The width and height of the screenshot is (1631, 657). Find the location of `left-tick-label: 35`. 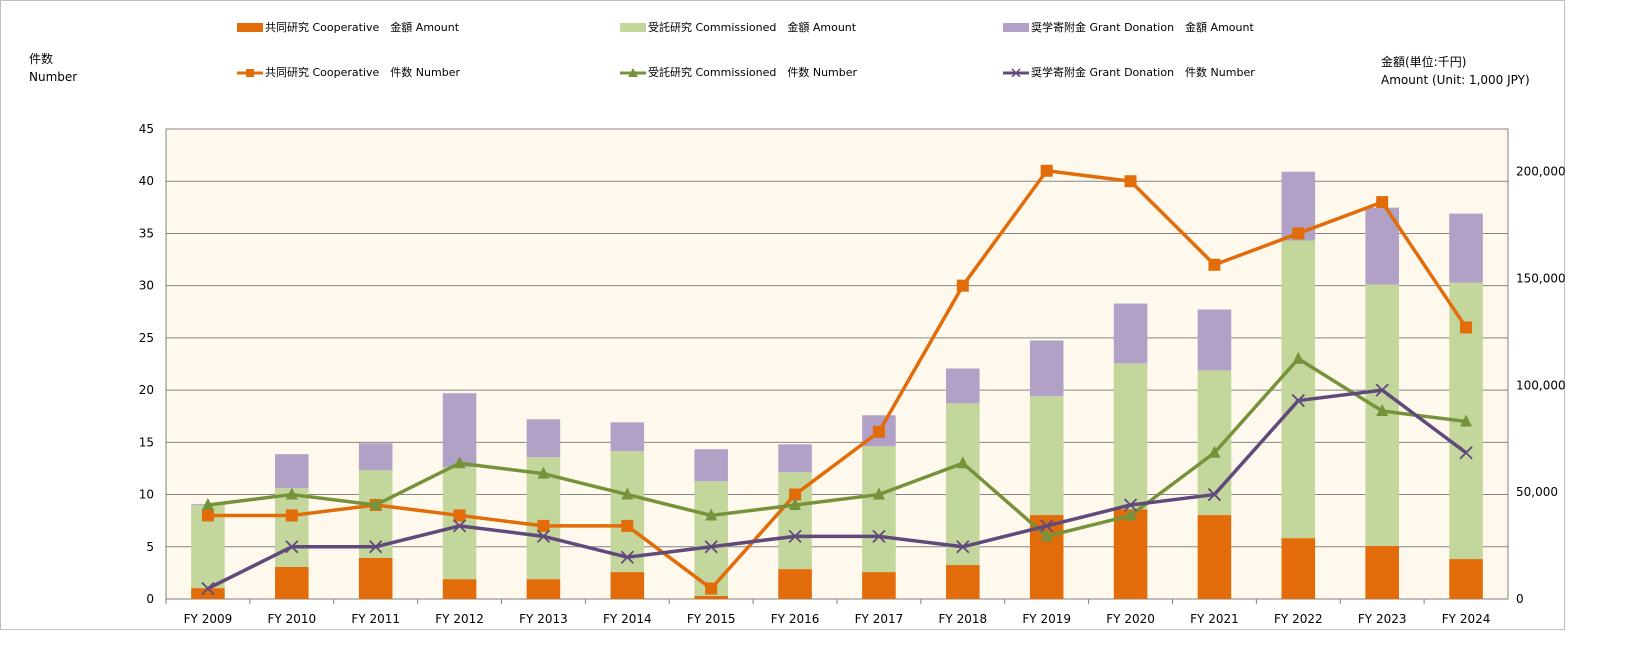

left-tick-label: 35 is located at coordinates (146, 233).